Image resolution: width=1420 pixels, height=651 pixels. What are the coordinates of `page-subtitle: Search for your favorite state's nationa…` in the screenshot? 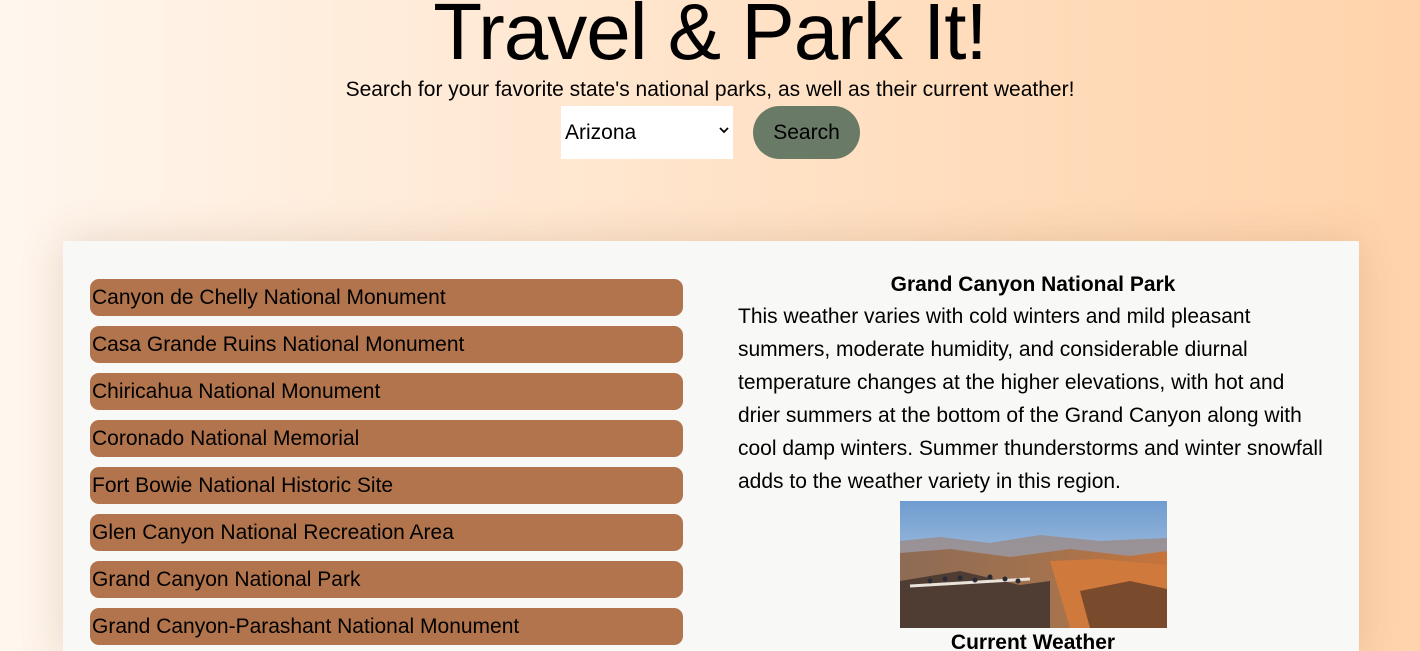 It's located at (710, 89).